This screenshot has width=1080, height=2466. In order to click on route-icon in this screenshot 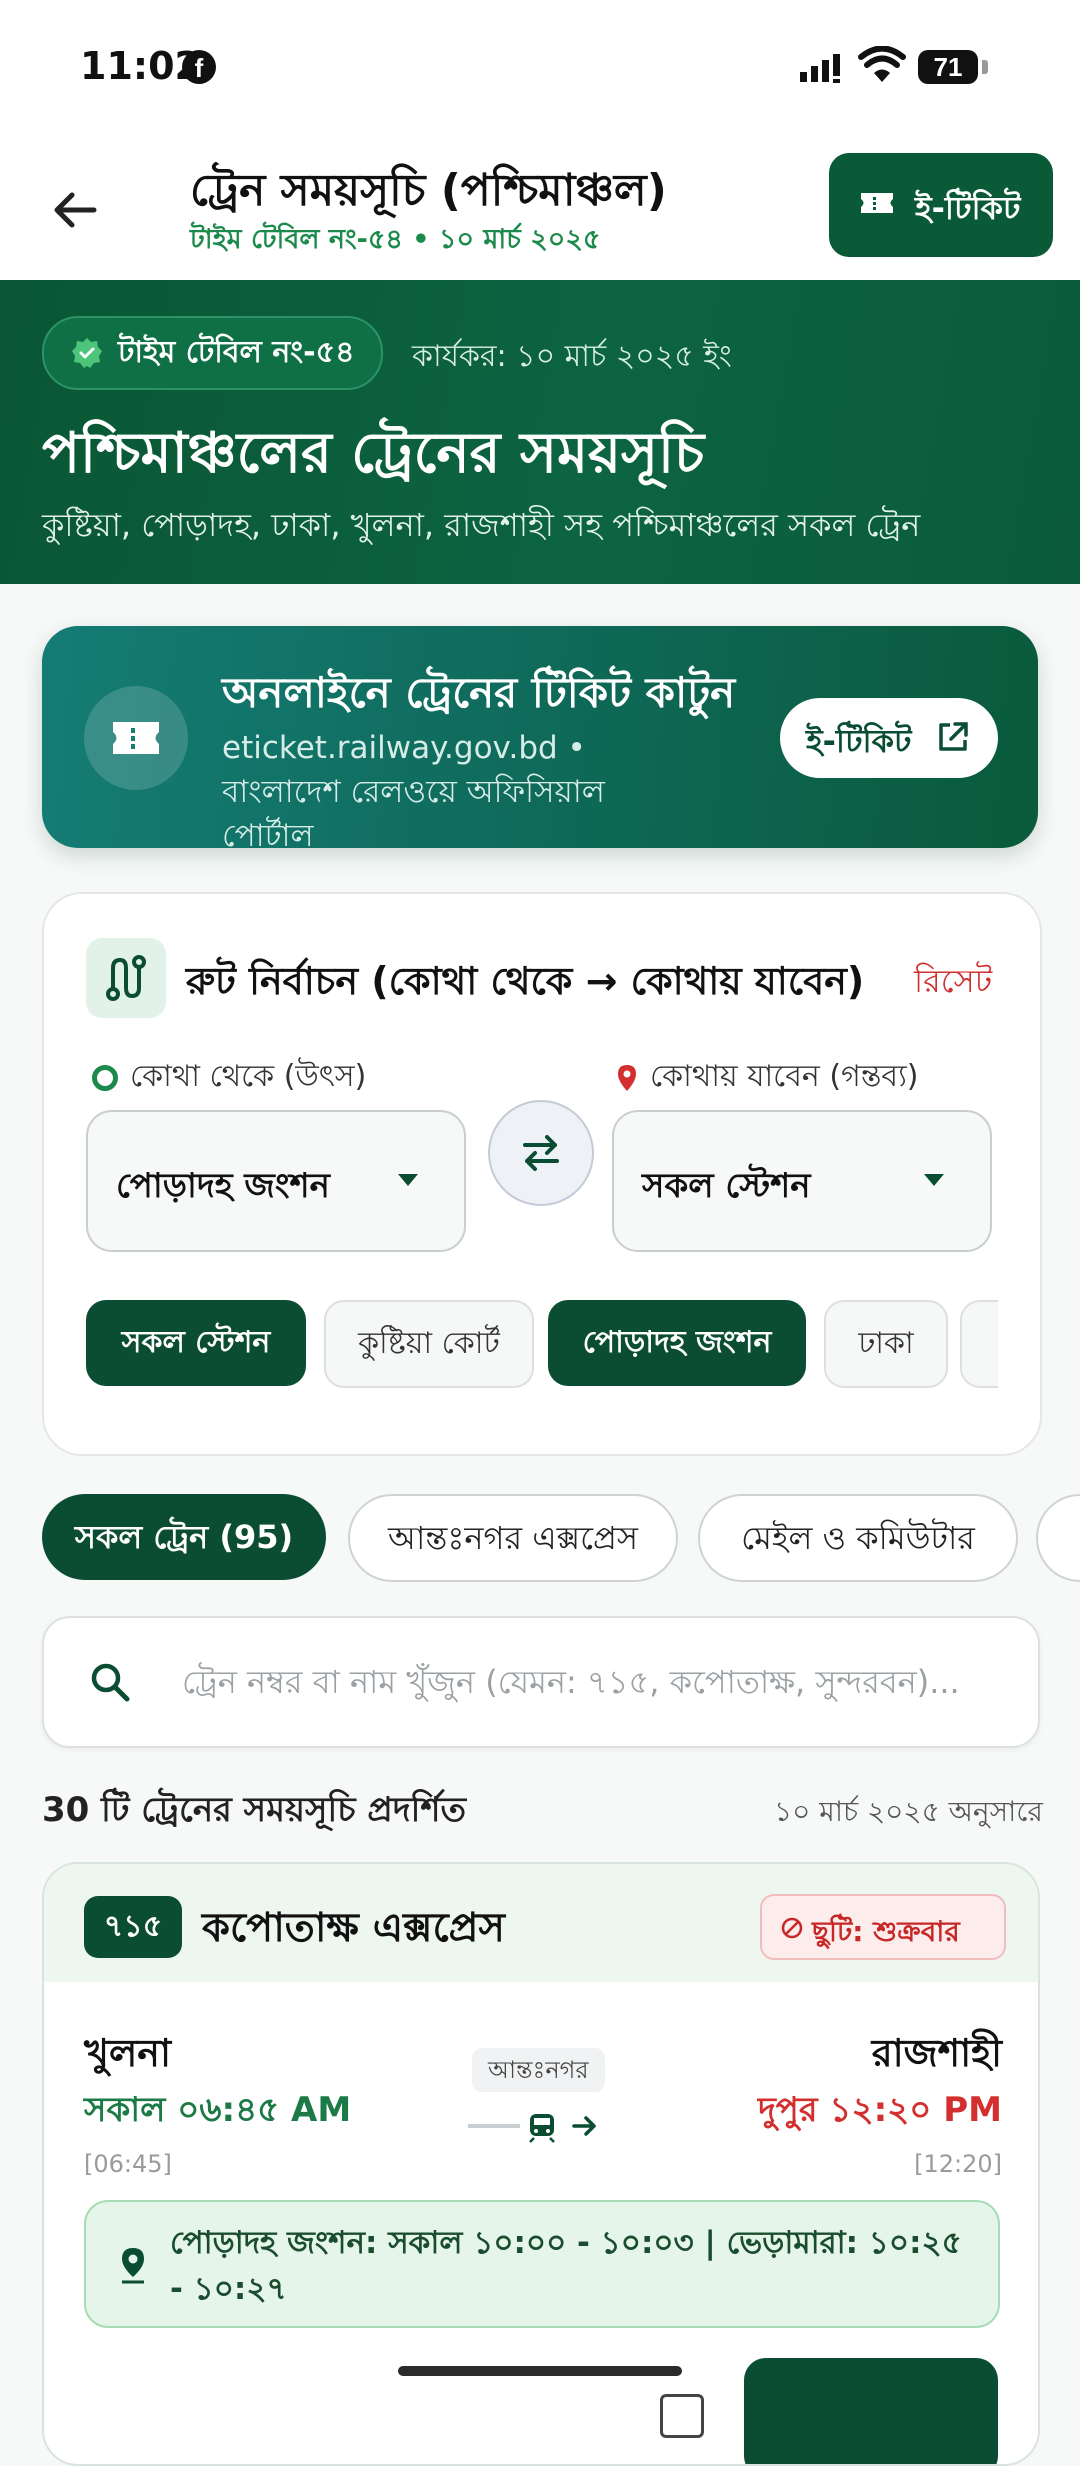, I will do `click(126, 978)`.